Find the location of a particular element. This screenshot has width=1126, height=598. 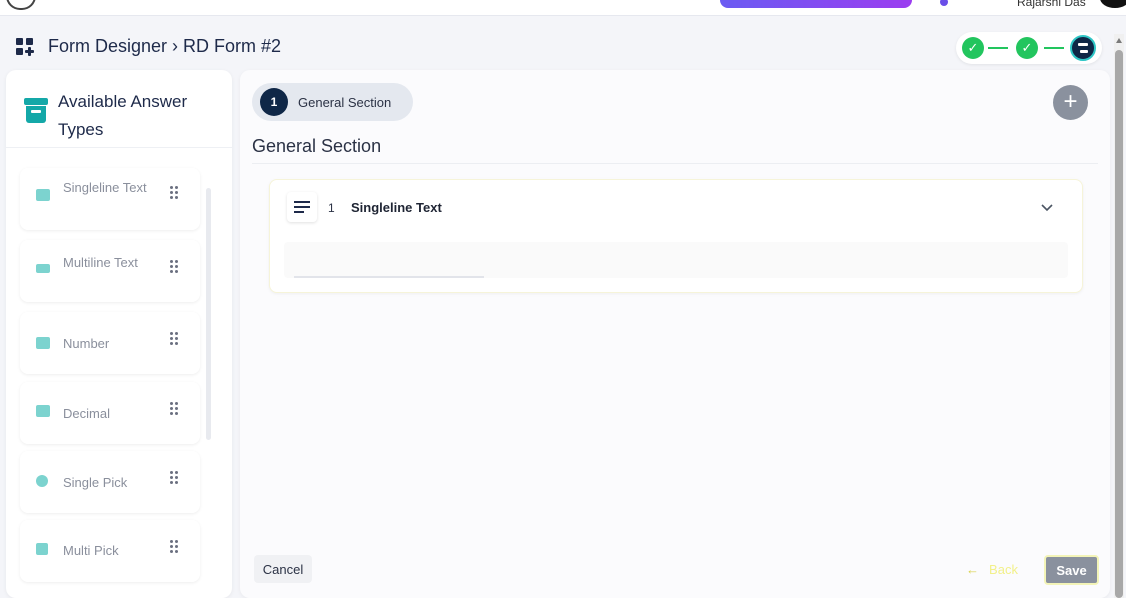

answer-type-decimal: Decimal is located at coordinates (110, 413).